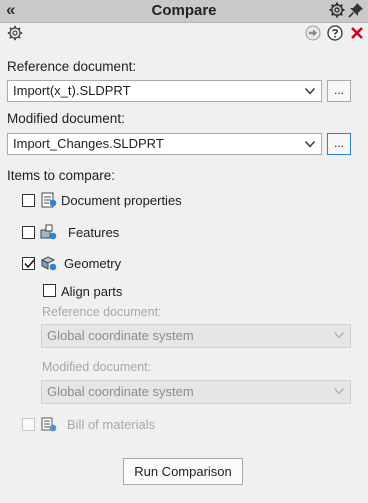  I want to click on document-properties-icon, so click(49, 200).